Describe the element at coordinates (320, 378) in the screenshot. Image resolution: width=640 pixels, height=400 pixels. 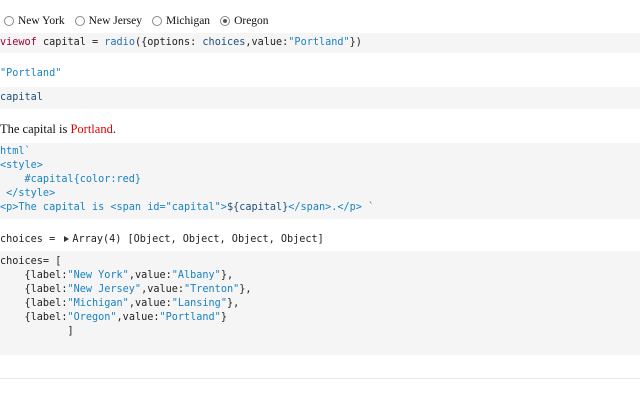
I see `divider` at that location.